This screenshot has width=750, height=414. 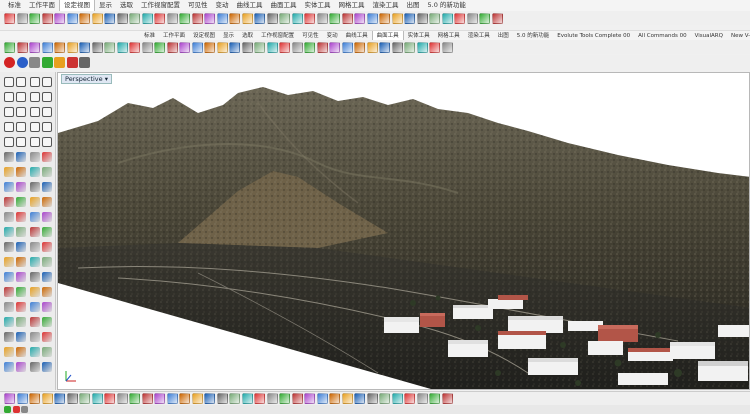 I want to click on plugin-tab-18: New V-Ray For Rhino 01, so click(x=738, y=35).